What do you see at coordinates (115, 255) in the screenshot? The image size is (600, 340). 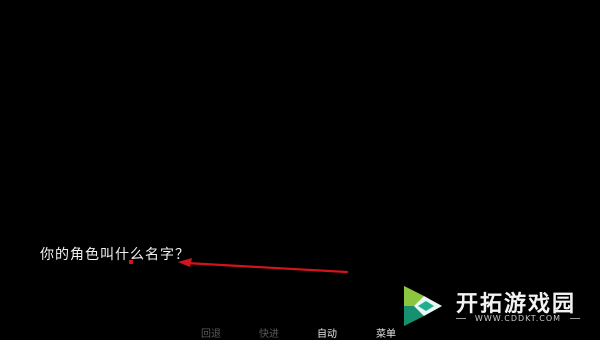 I see `dialogue-text: 你的角色叫什么名字？` at bounding box center [115, 255].